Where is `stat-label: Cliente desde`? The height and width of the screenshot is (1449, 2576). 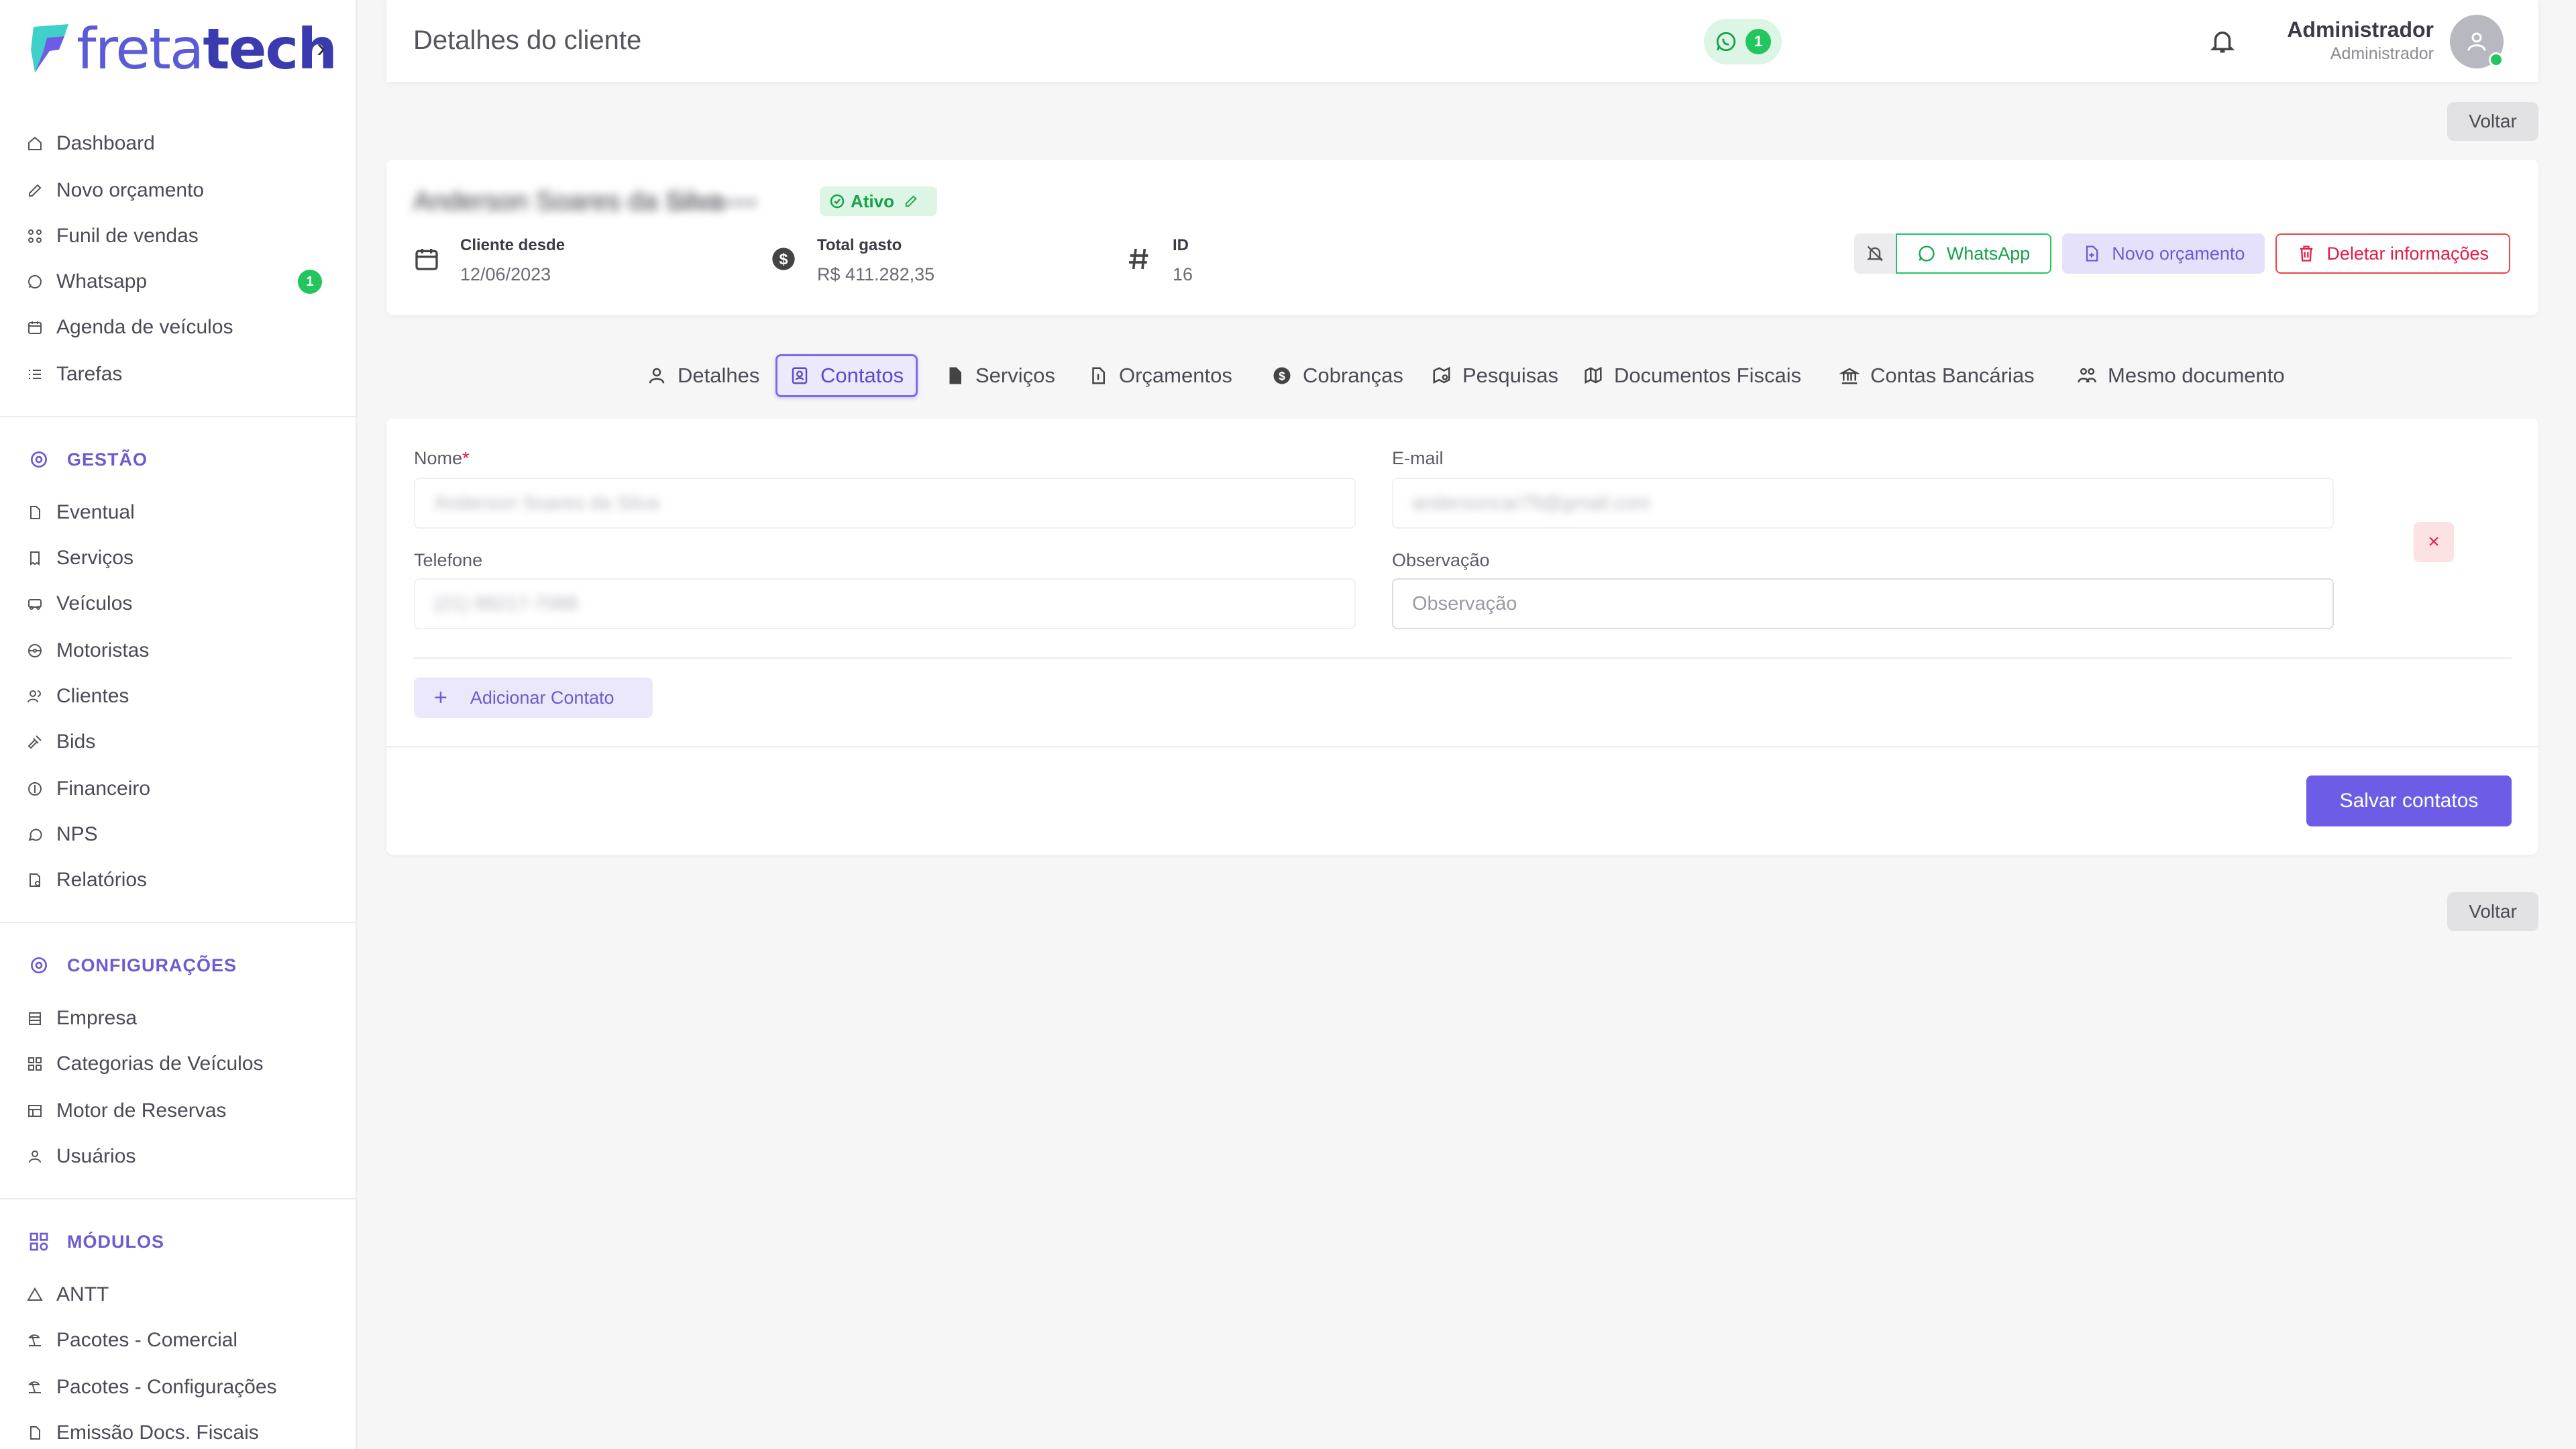 stat-label: Cliente desde is located at coordinates (513, 245).